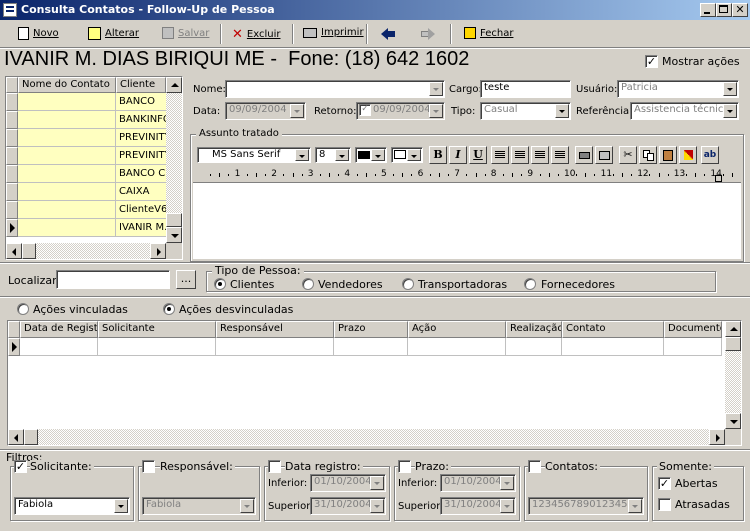  Describe the element at coordinates (113, 33) in the screenshot. I see `alterar-button: Alterar` at that location.